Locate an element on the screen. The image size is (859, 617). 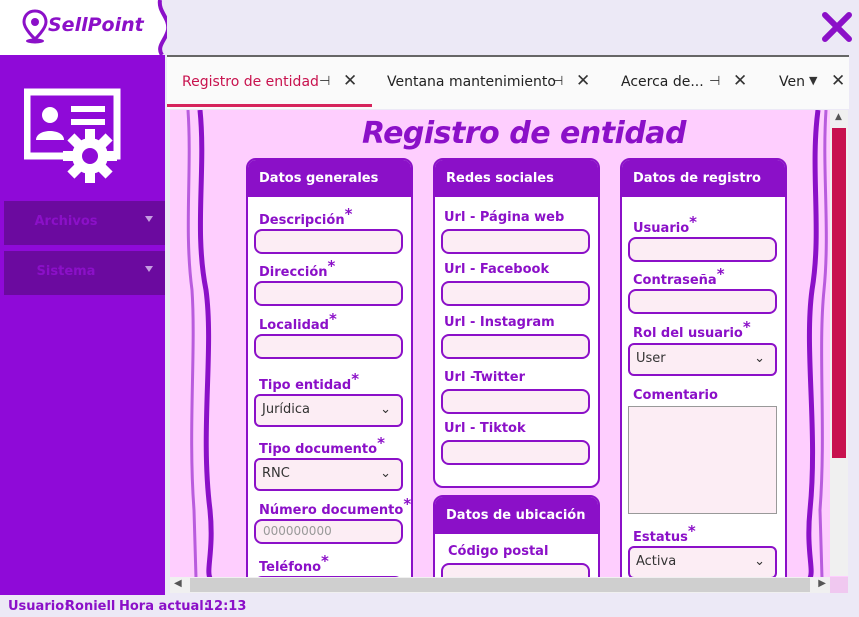
field-label: Url - Tiktok is located at coordinates (485, 428).